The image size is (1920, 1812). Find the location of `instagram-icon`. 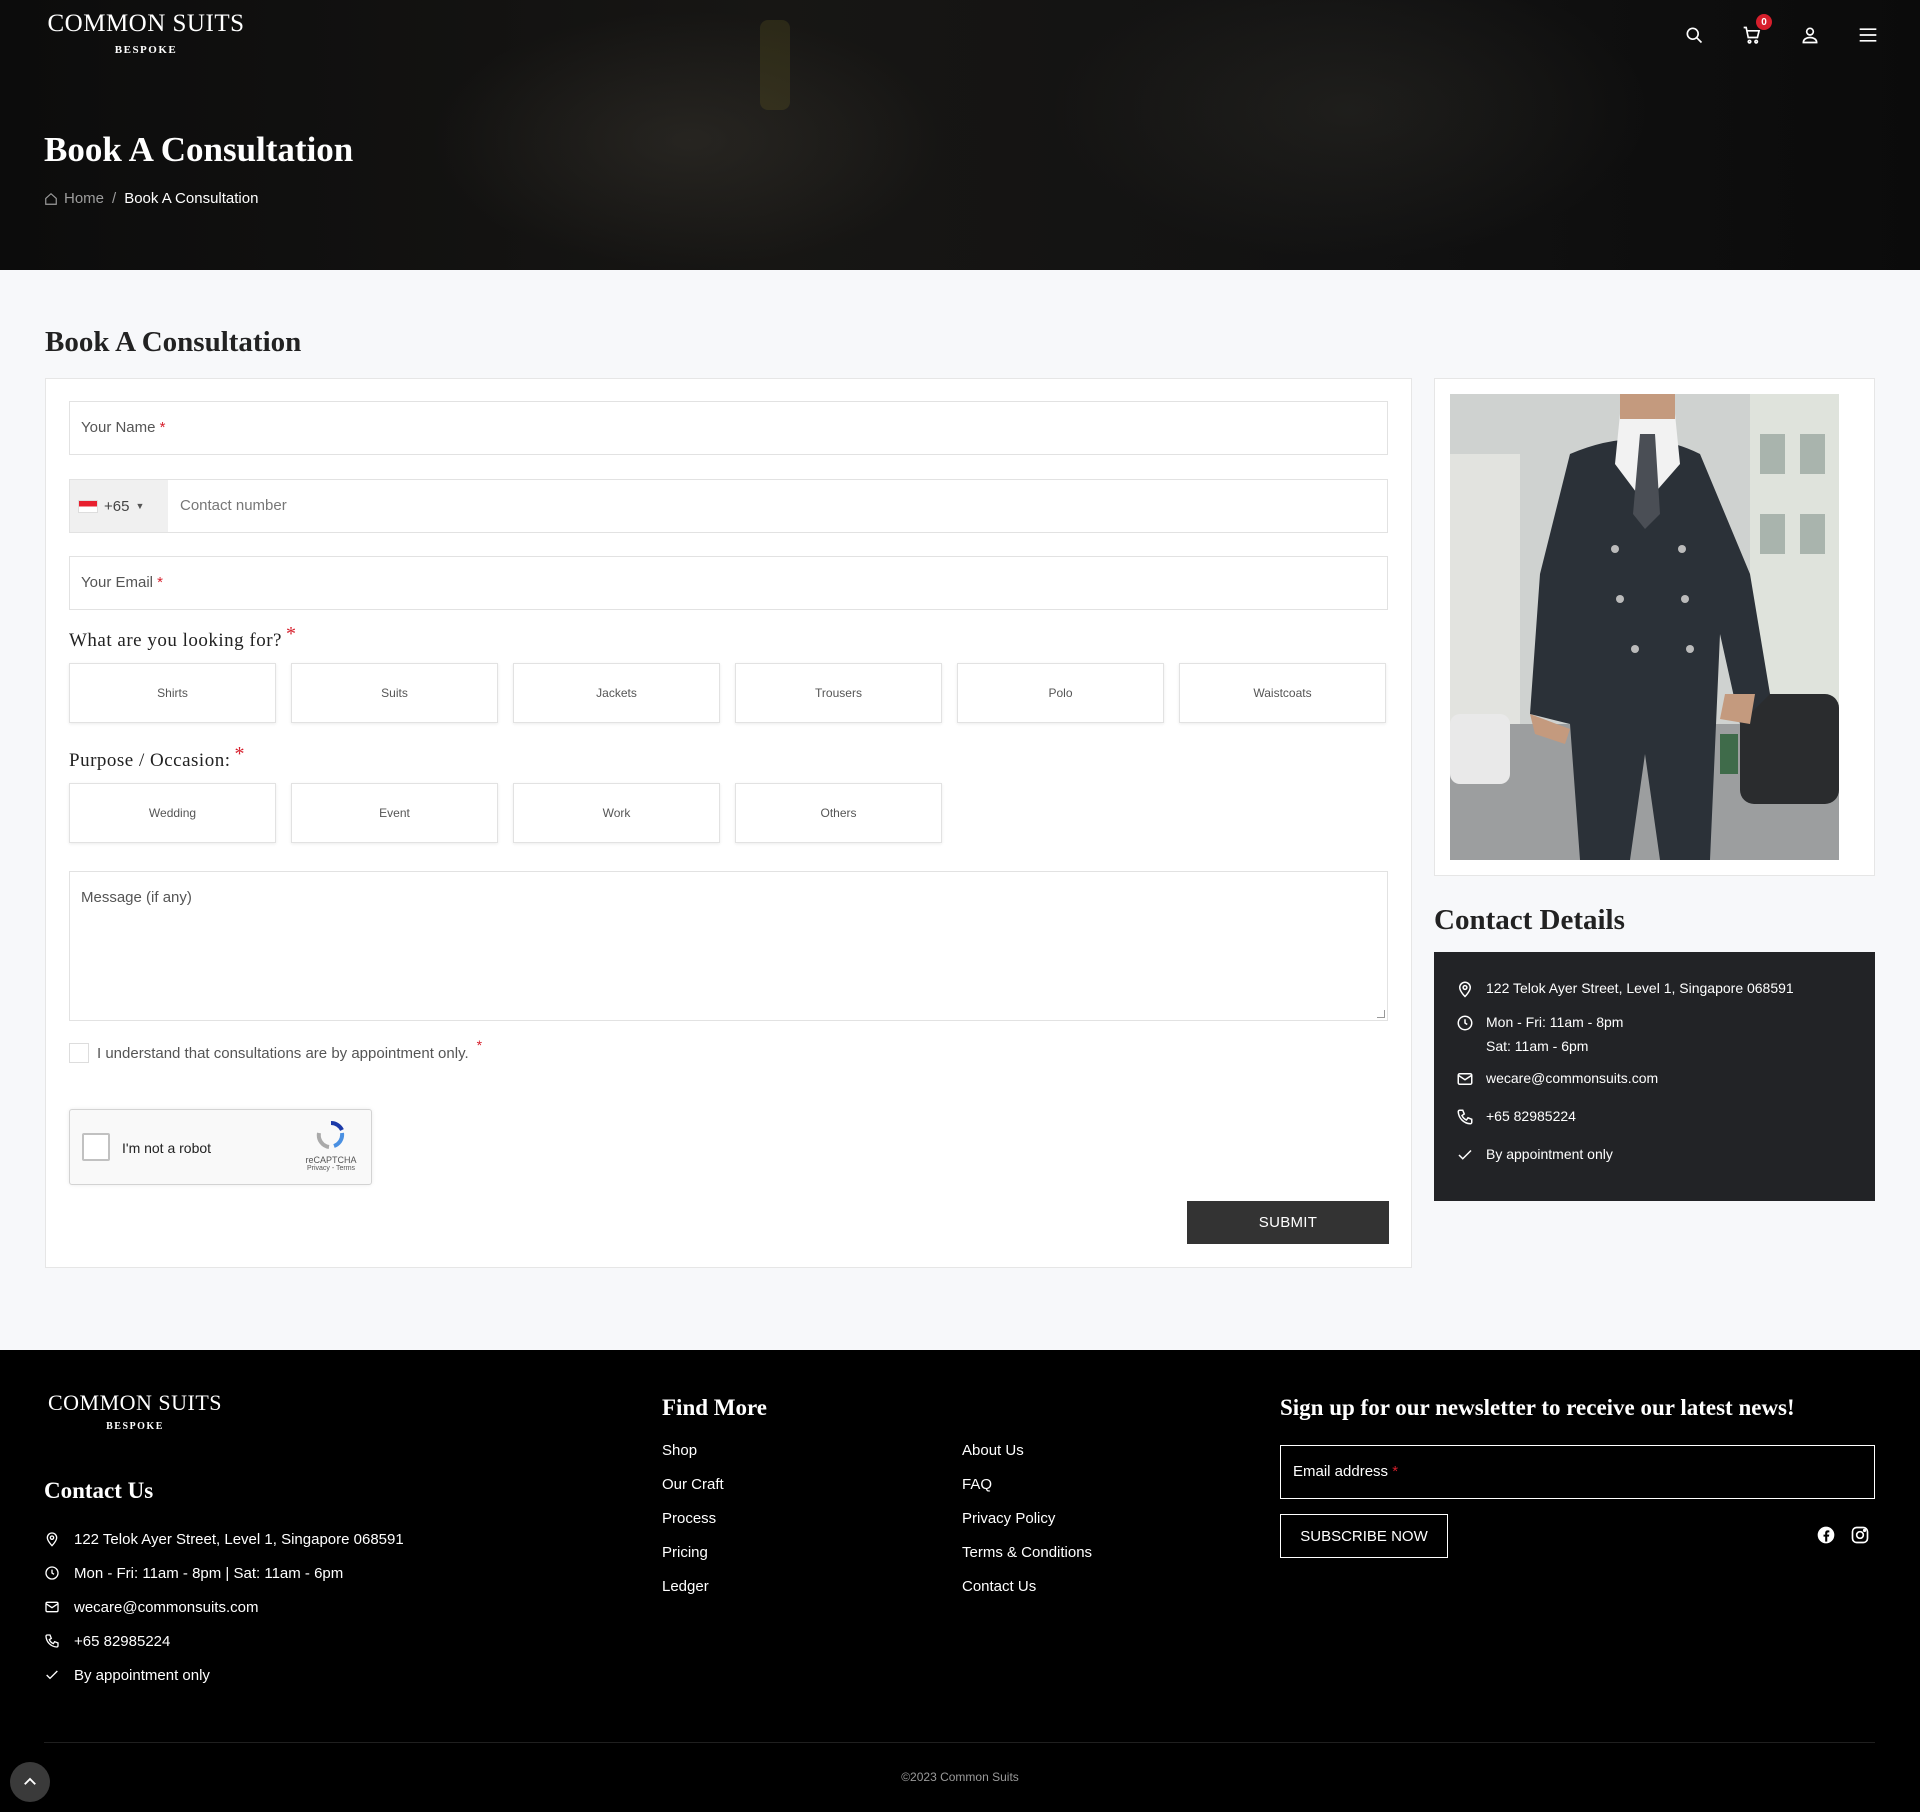

instagram-icon is located at coordinates (1860, 1535).